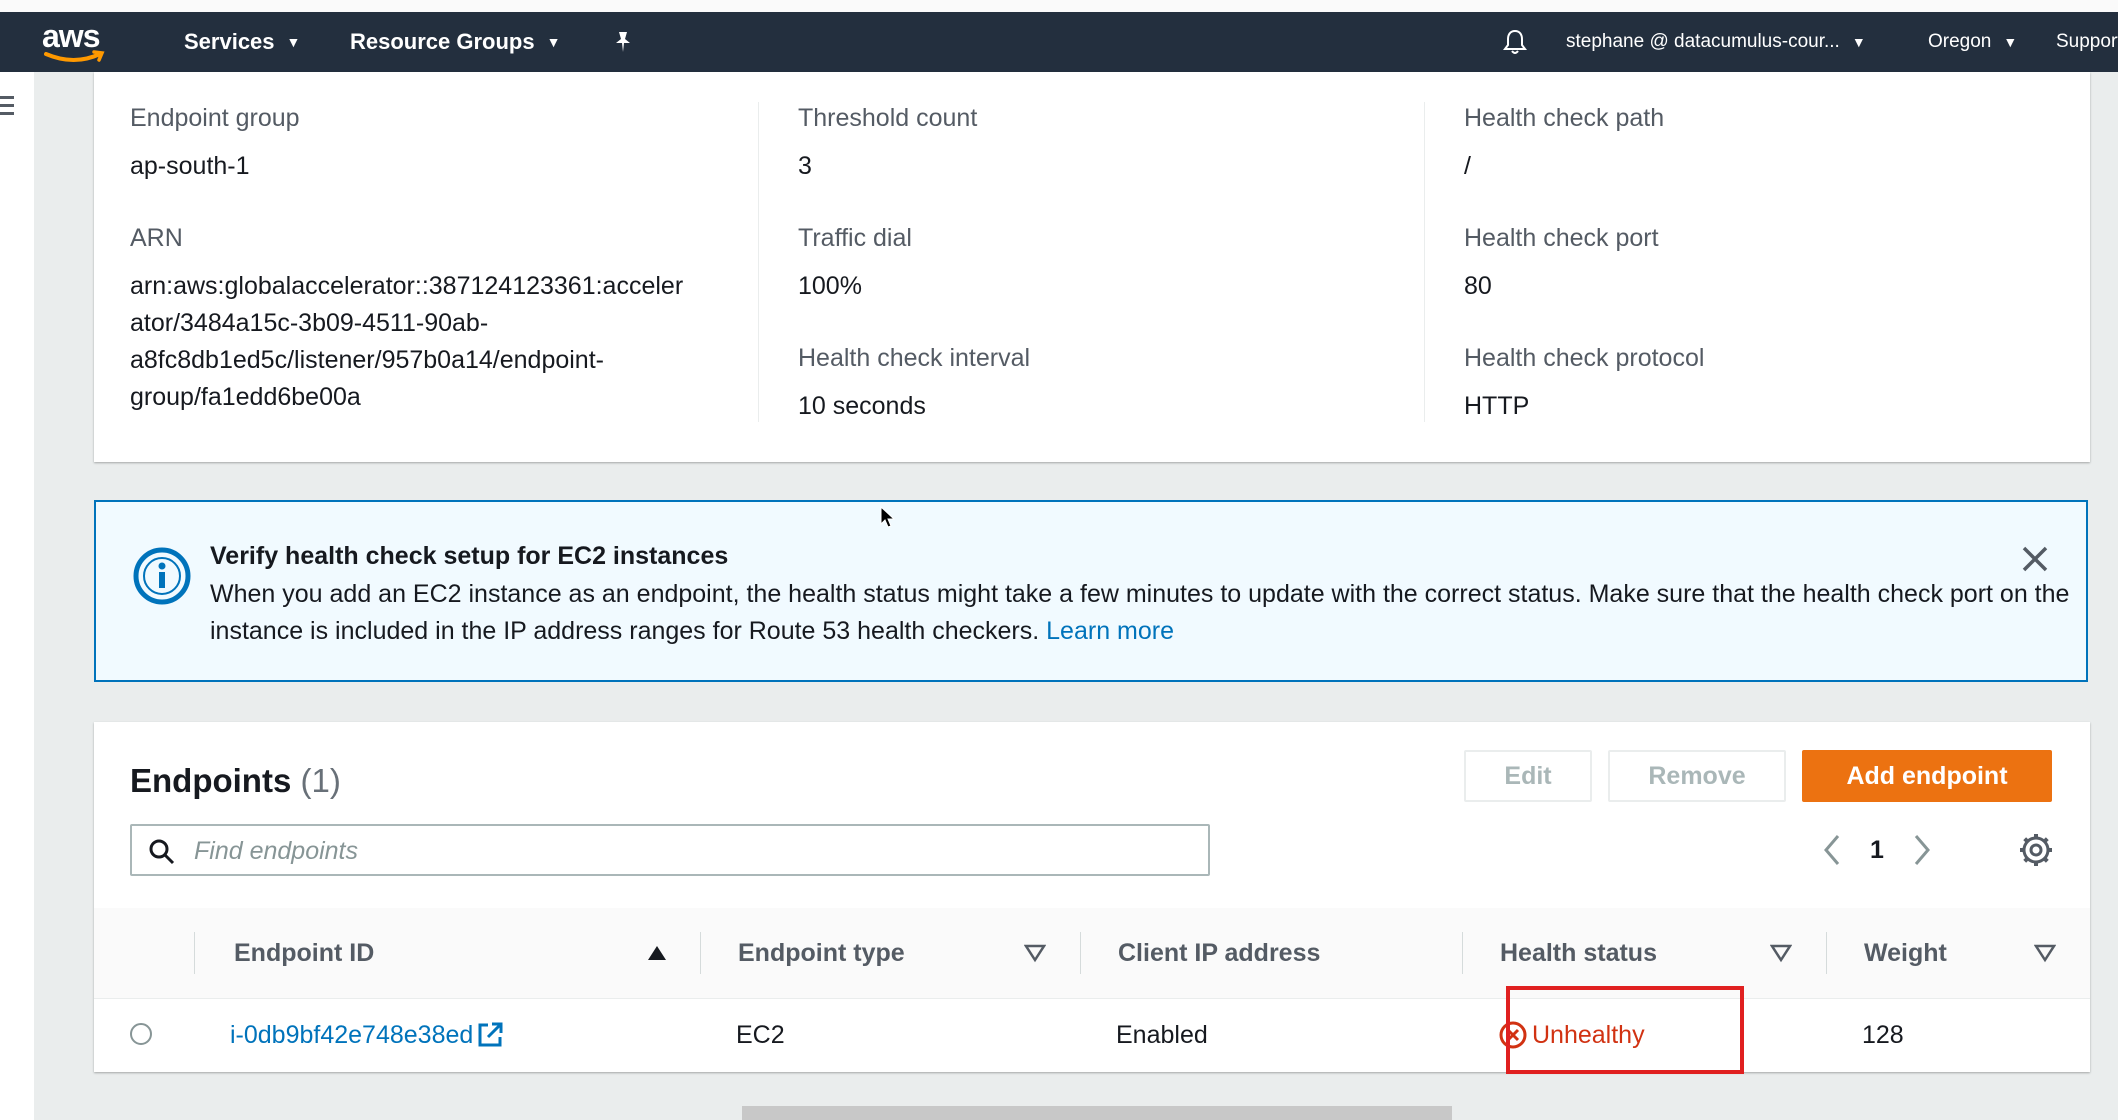  Describe the element at coordinates (1927, 776) in the screenshot. I see `add-endpoint-button: Add endpoint` at that location.